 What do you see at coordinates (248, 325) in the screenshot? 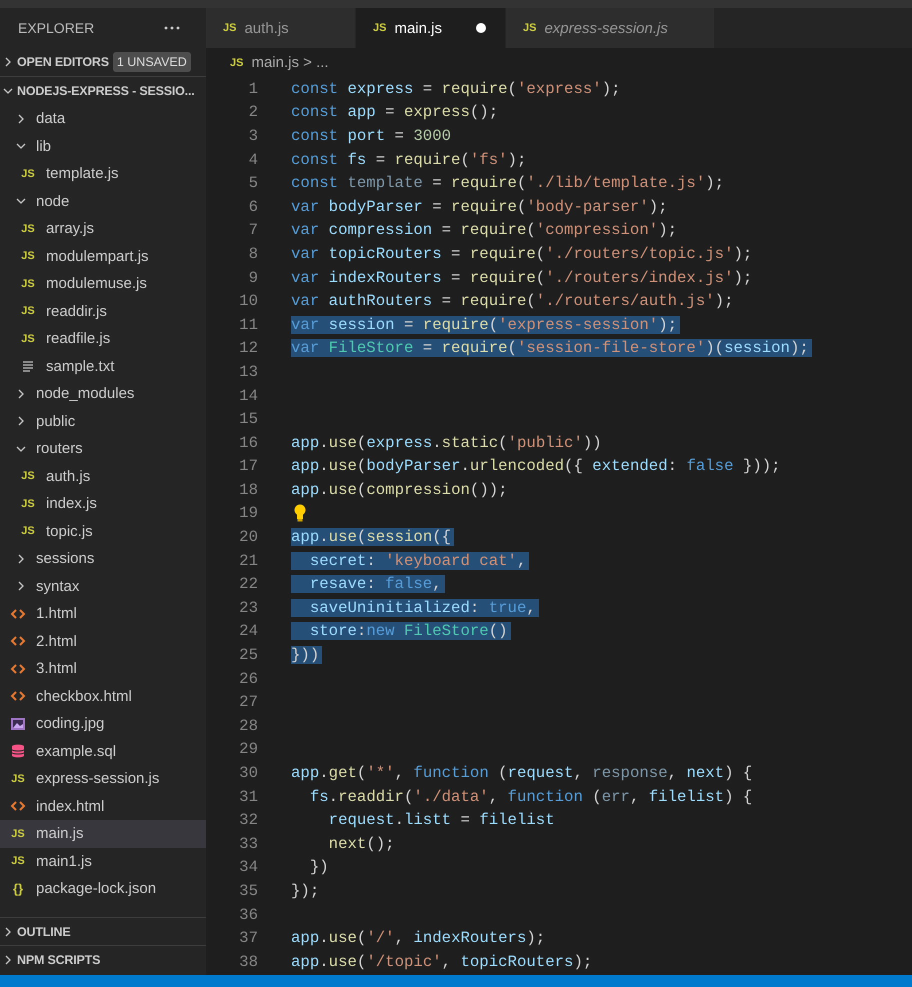
I see `line-number: 11` at bounding box center [248, 325].